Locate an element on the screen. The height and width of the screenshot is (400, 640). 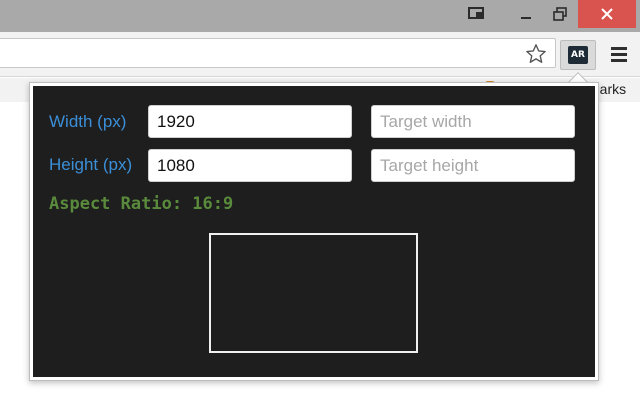
restore-icon is located at coordinates (560, 14).